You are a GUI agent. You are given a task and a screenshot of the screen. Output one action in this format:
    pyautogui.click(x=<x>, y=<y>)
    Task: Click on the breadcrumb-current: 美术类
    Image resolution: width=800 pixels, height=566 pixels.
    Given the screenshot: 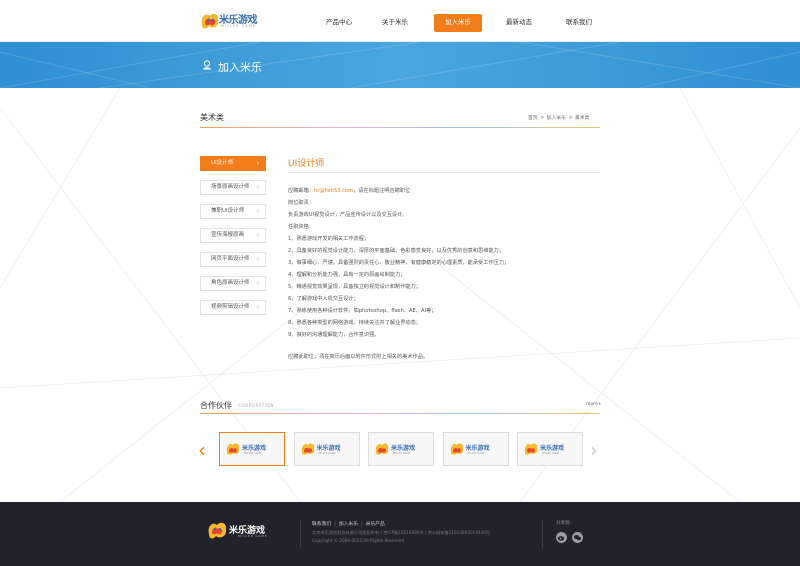 What is the action you would take?
    pyautogui.click(x=582, y=118)
    